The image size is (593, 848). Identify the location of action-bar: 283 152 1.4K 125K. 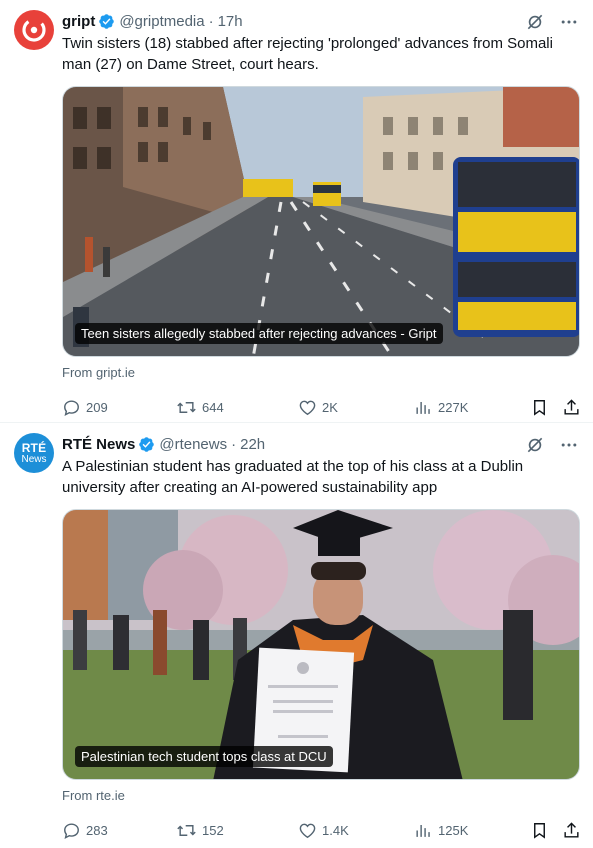
(320, 831).